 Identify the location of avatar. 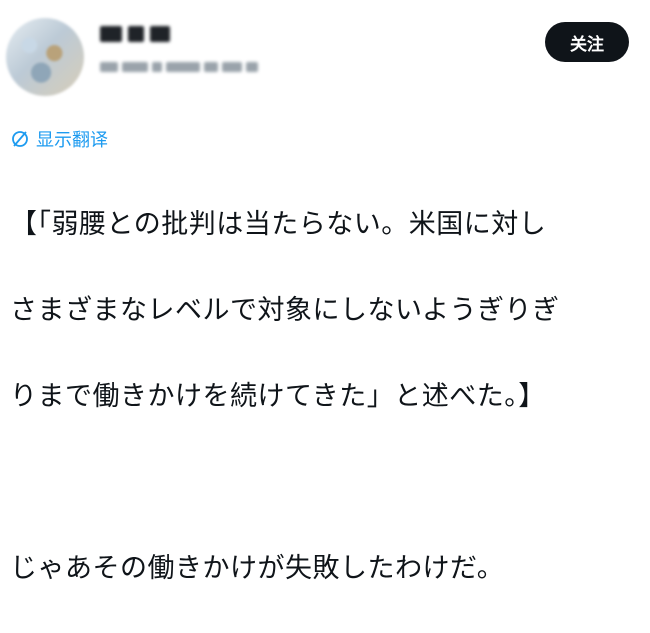
(45, 57).